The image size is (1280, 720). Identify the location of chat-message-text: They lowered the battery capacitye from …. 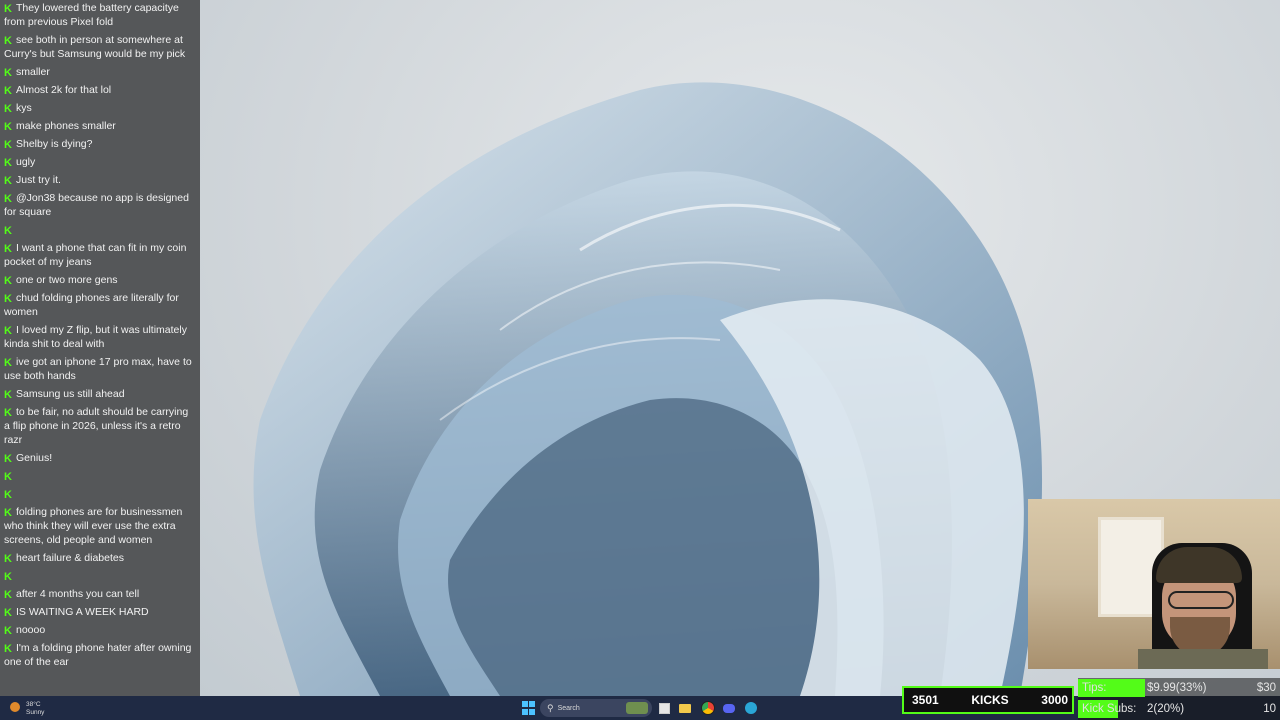
(91, 15).